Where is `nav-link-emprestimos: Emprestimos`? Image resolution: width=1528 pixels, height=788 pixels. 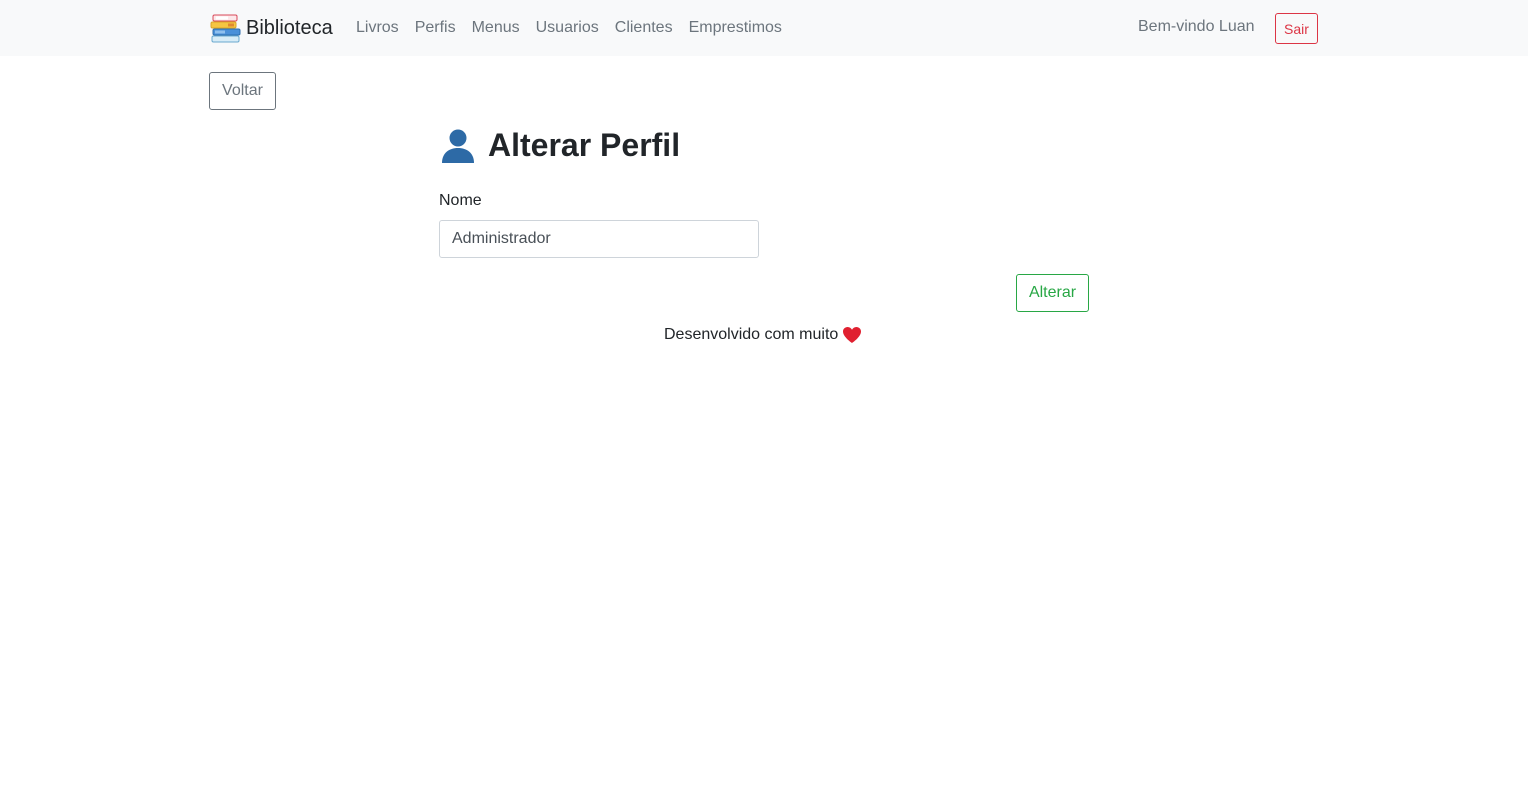 nav-link-emprestimos: Emprestimos is located at coordinates (735, 28).